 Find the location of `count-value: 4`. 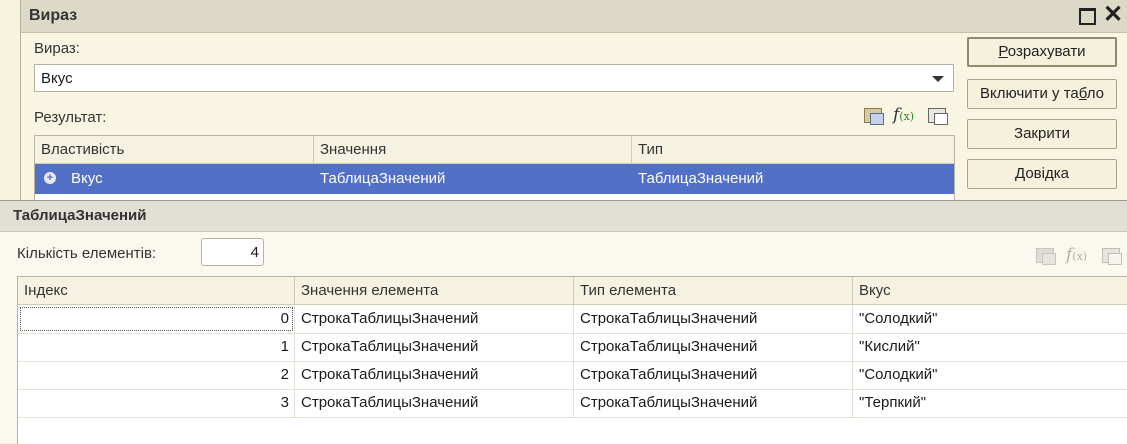

count-value: 4 is located at coordinates (254, 252).